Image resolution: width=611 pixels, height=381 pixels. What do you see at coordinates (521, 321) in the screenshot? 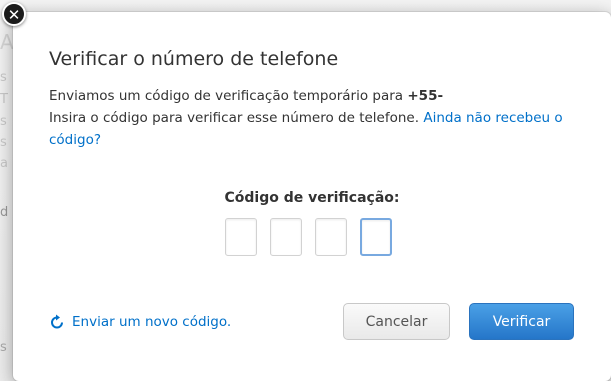
I see `verify-button: Verificar` at bounding box center [521, 321].